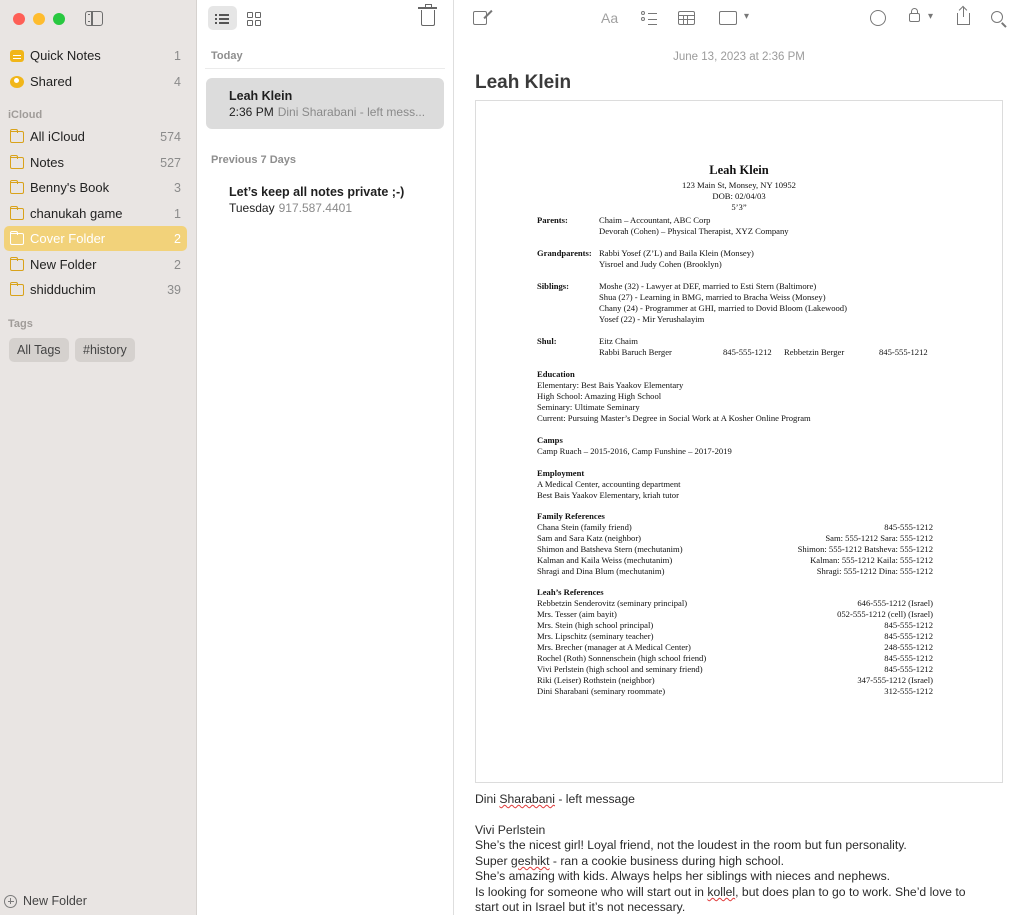  I want to click on minimize-window-button, so click(39, 19).